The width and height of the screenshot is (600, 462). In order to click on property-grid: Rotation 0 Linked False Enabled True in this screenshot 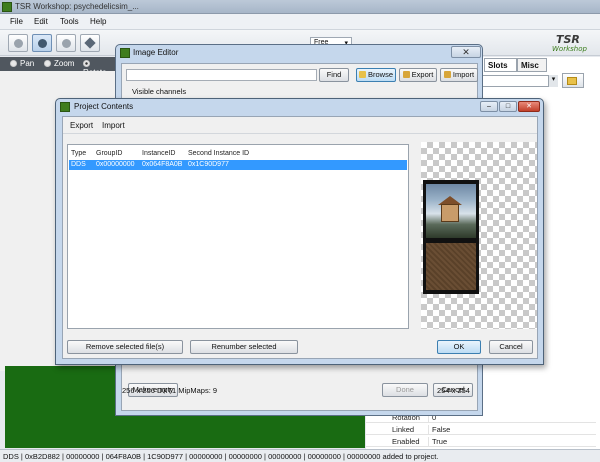, I will do `click(481, 431)`.